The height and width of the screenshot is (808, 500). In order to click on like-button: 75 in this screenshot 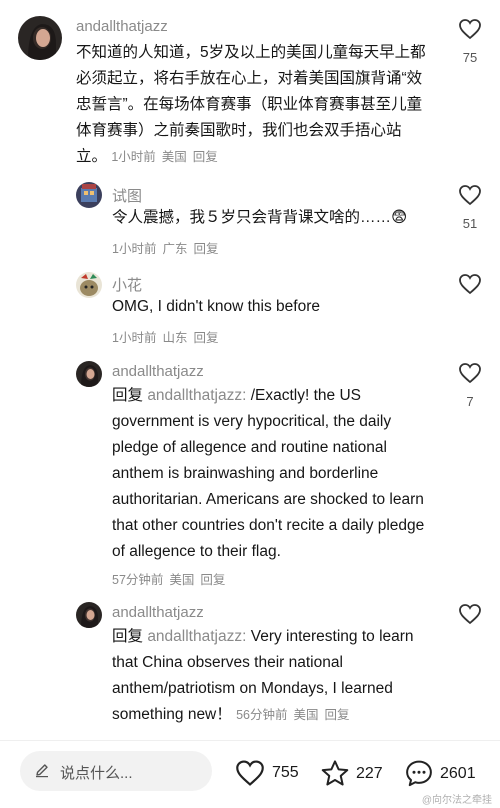, I will do `click(470, 41)`.